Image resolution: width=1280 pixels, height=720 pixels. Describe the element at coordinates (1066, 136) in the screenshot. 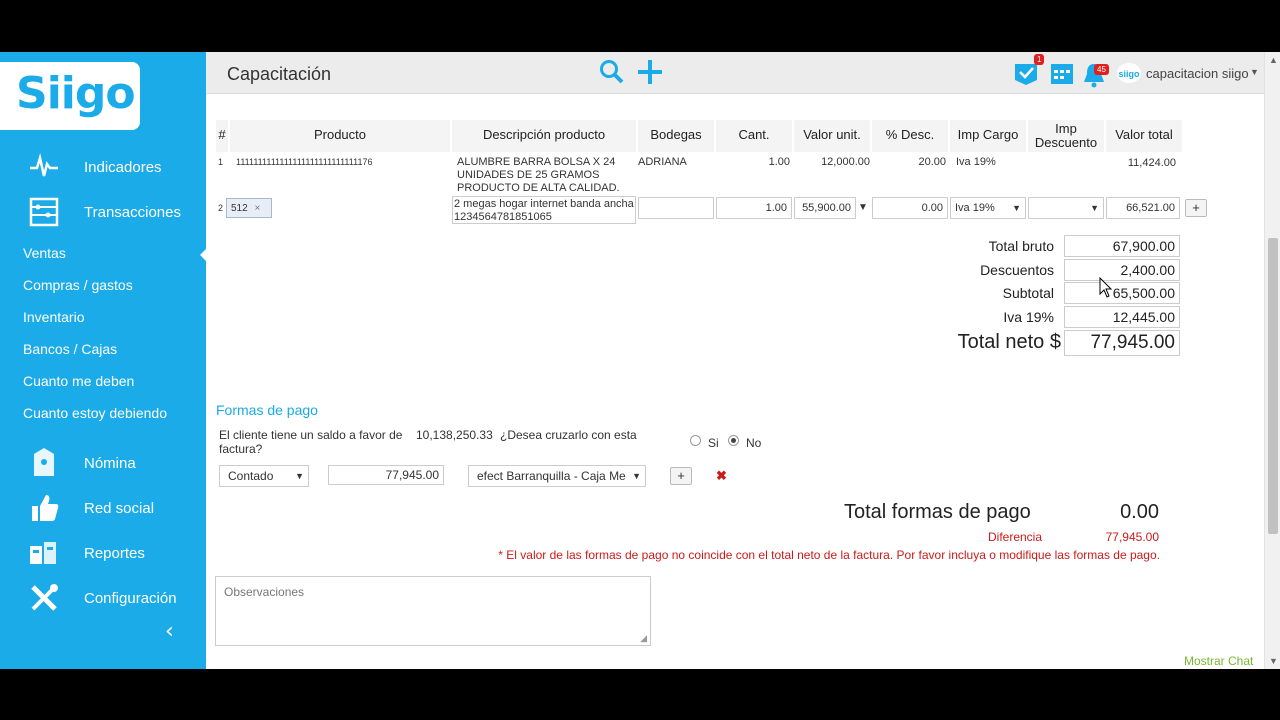

I see `col-header-imp-descuento: Imp Descuento` at that location.